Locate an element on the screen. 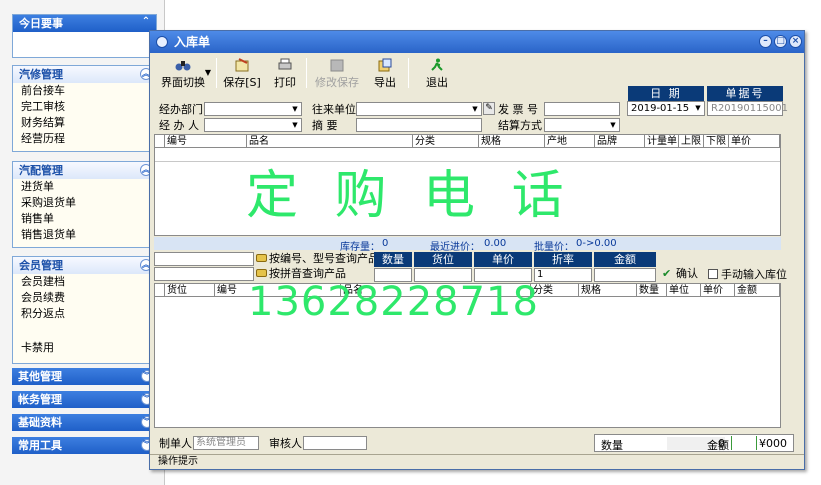 The image size is (821, 485). sidebar-item-reception: 前台接车 is located at coordinates (84, 91).